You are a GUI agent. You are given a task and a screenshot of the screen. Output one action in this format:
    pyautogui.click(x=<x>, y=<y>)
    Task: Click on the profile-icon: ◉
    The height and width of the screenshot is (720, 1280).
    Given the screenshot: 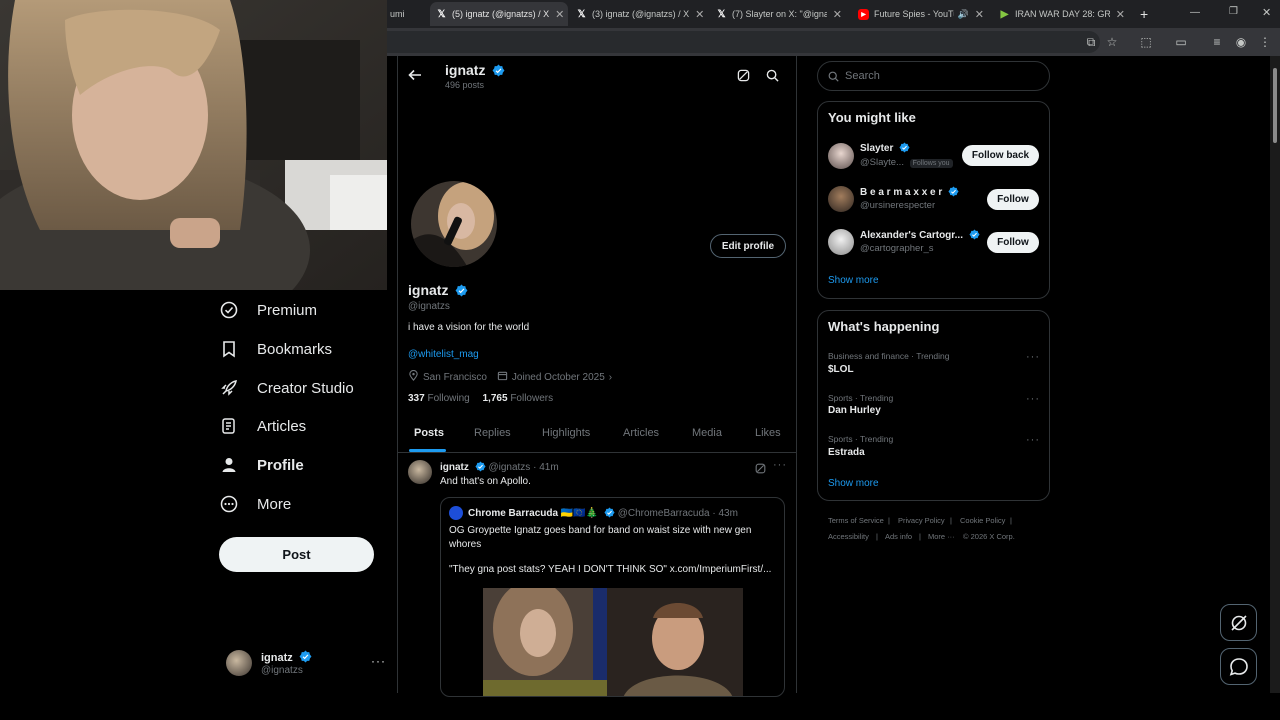 What is the action you would take?
    pyautogui.click(x=1241, y=42)
    